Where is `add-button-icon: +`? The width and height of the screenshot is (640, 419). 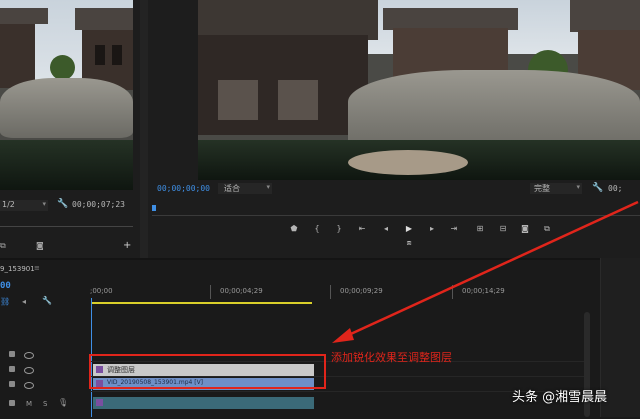
add-button-icon: + is located at coordinates (127, 245).